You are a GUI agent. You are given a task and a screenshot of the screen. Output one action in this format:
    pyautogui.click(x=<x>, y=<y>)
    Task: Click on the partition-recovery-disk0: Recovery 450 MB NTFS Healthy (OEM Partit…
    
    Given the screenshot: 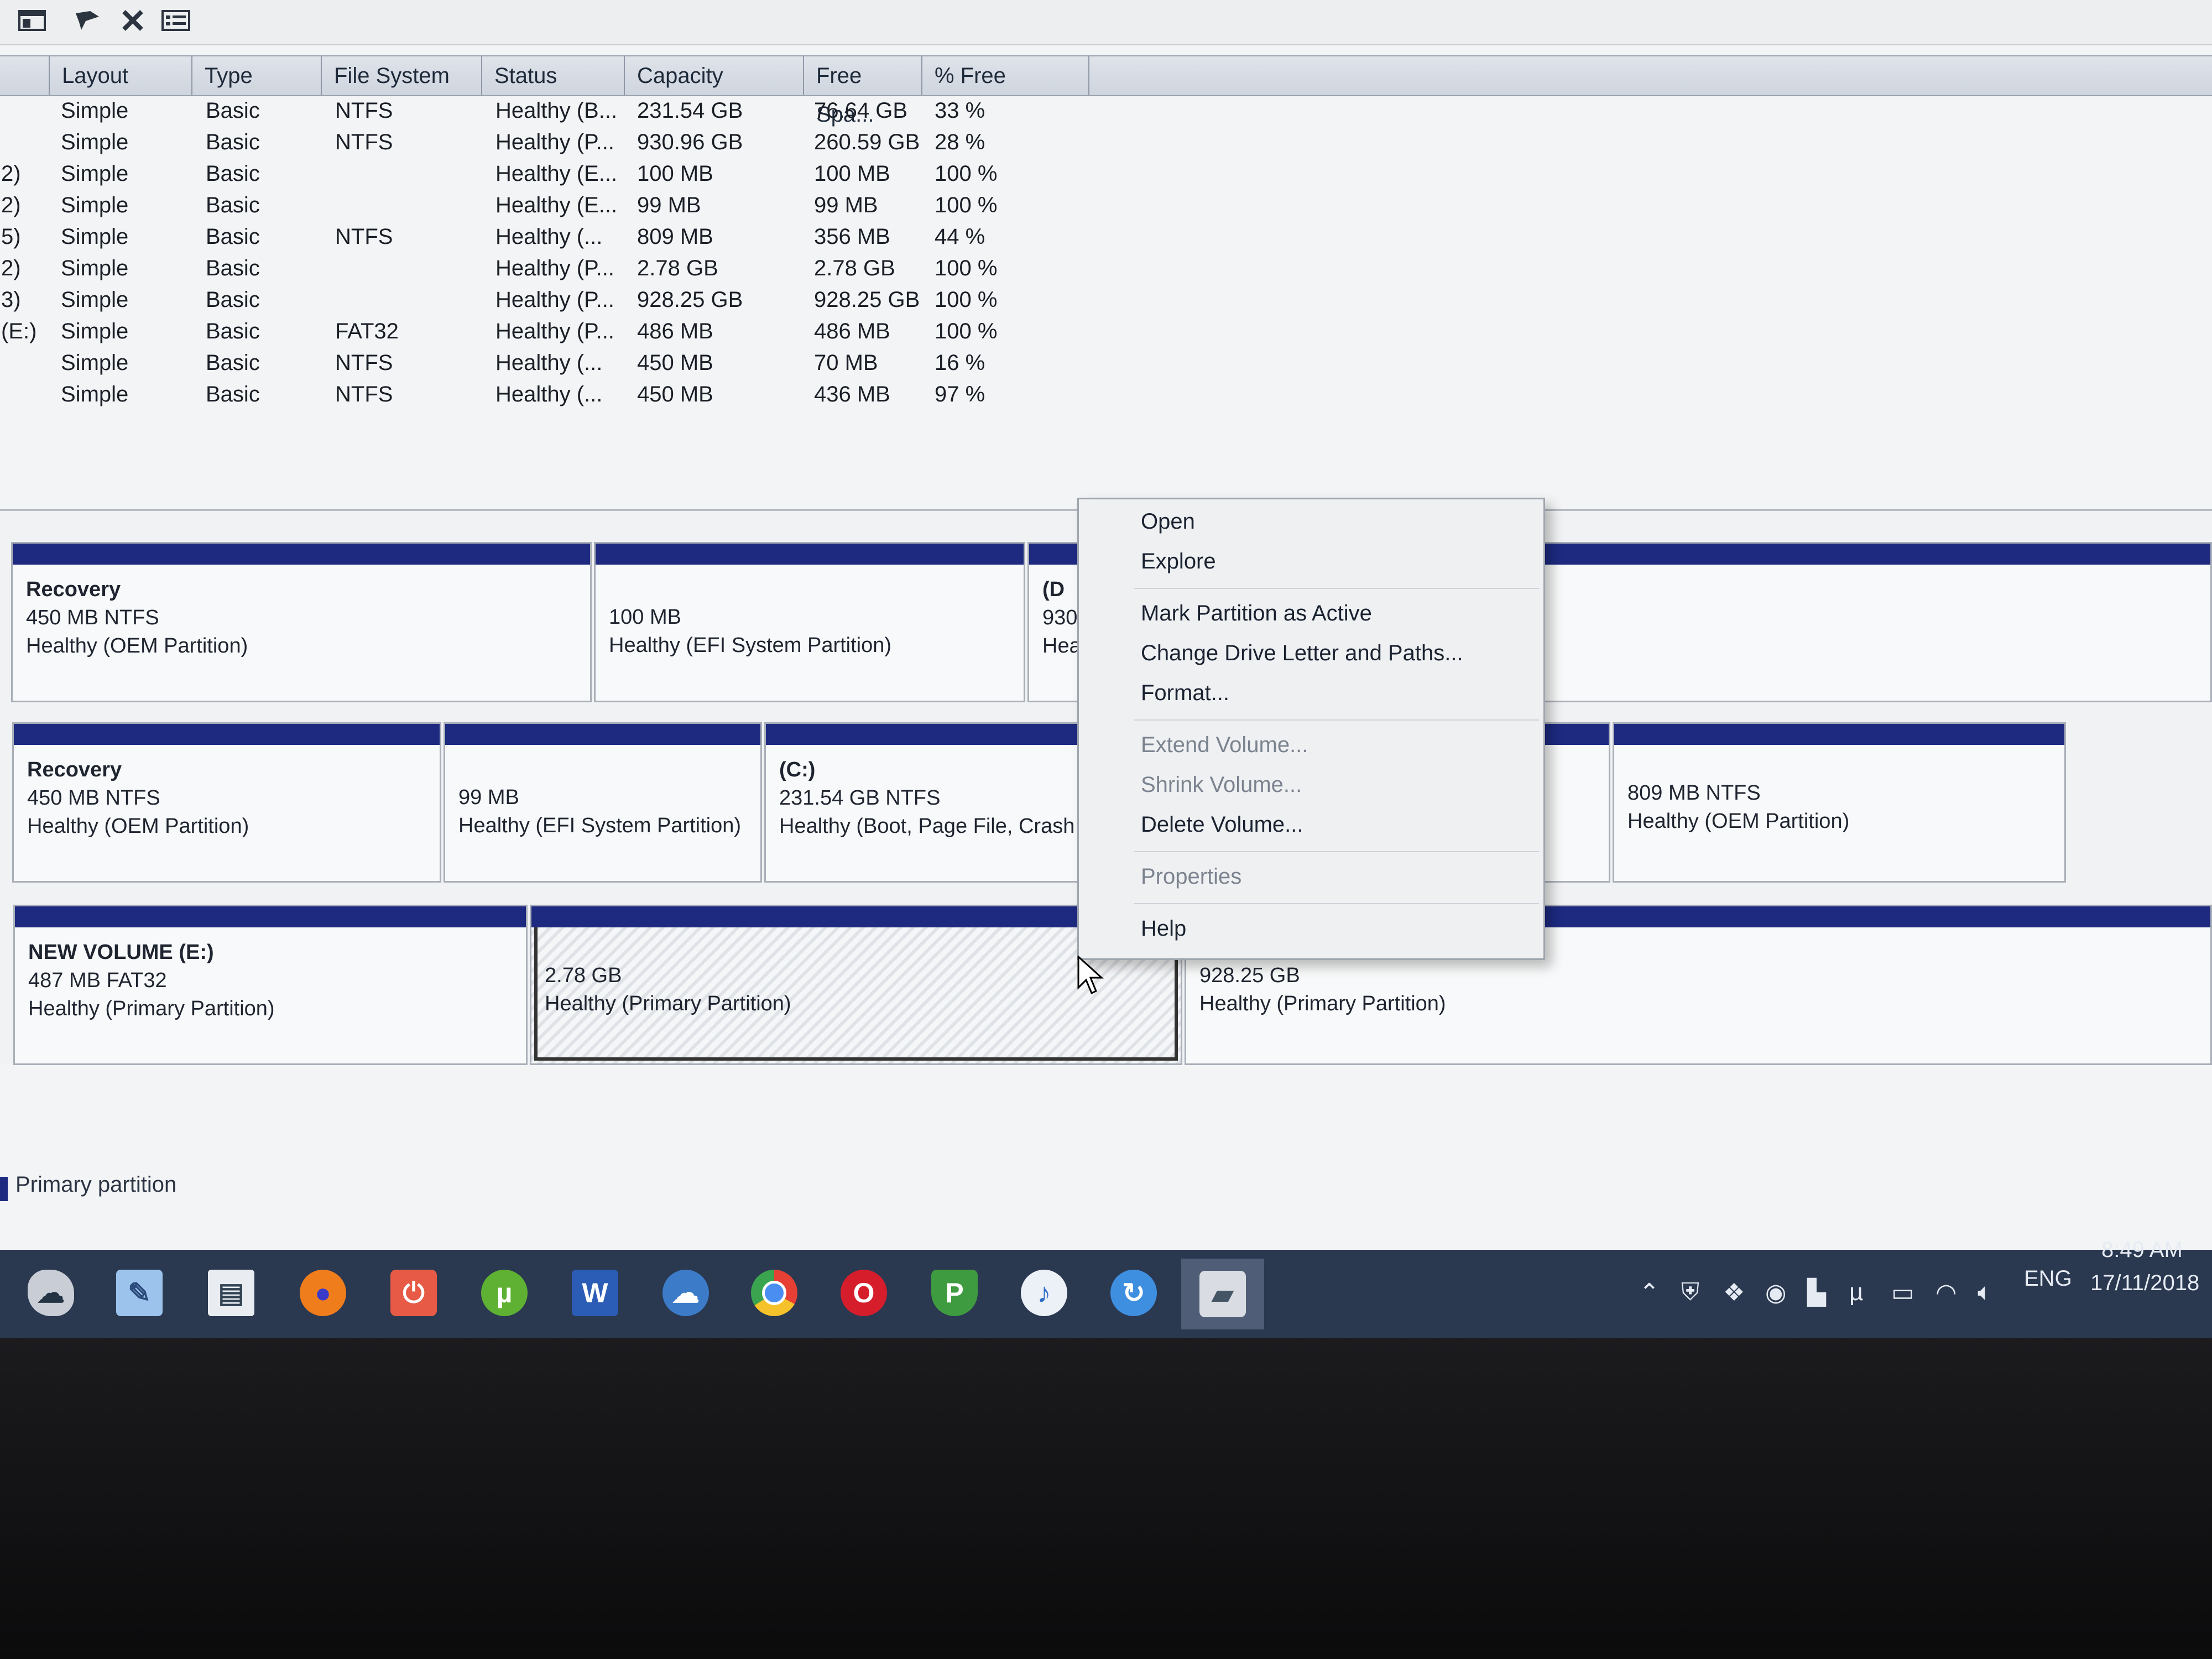 What is the action you would take?
    pyautogui.click(x=227, y=803)
    